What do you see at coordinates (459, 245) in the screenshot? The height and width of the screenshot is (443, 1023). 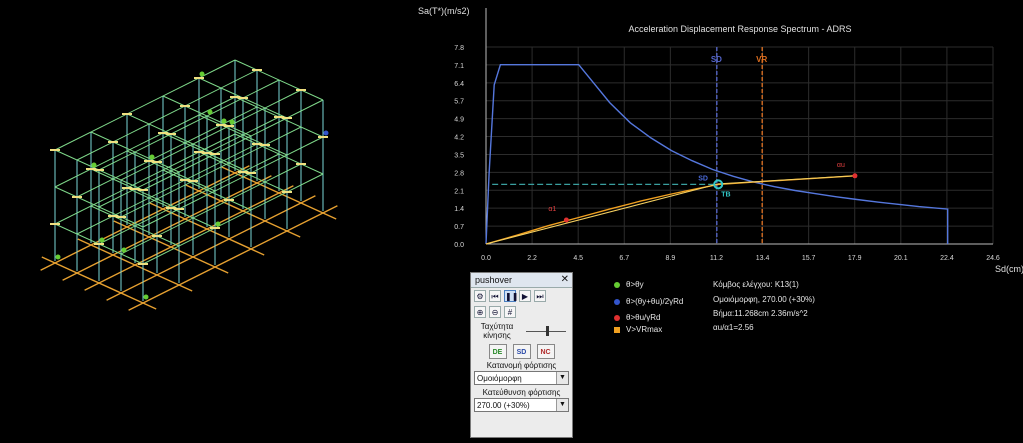 I see `y-tick-label: 0.0` at bounding box center [459, 245].